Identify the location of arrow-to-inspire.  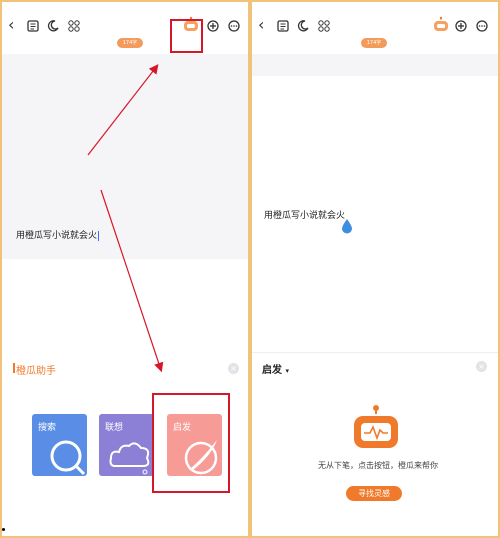
(132, 281).